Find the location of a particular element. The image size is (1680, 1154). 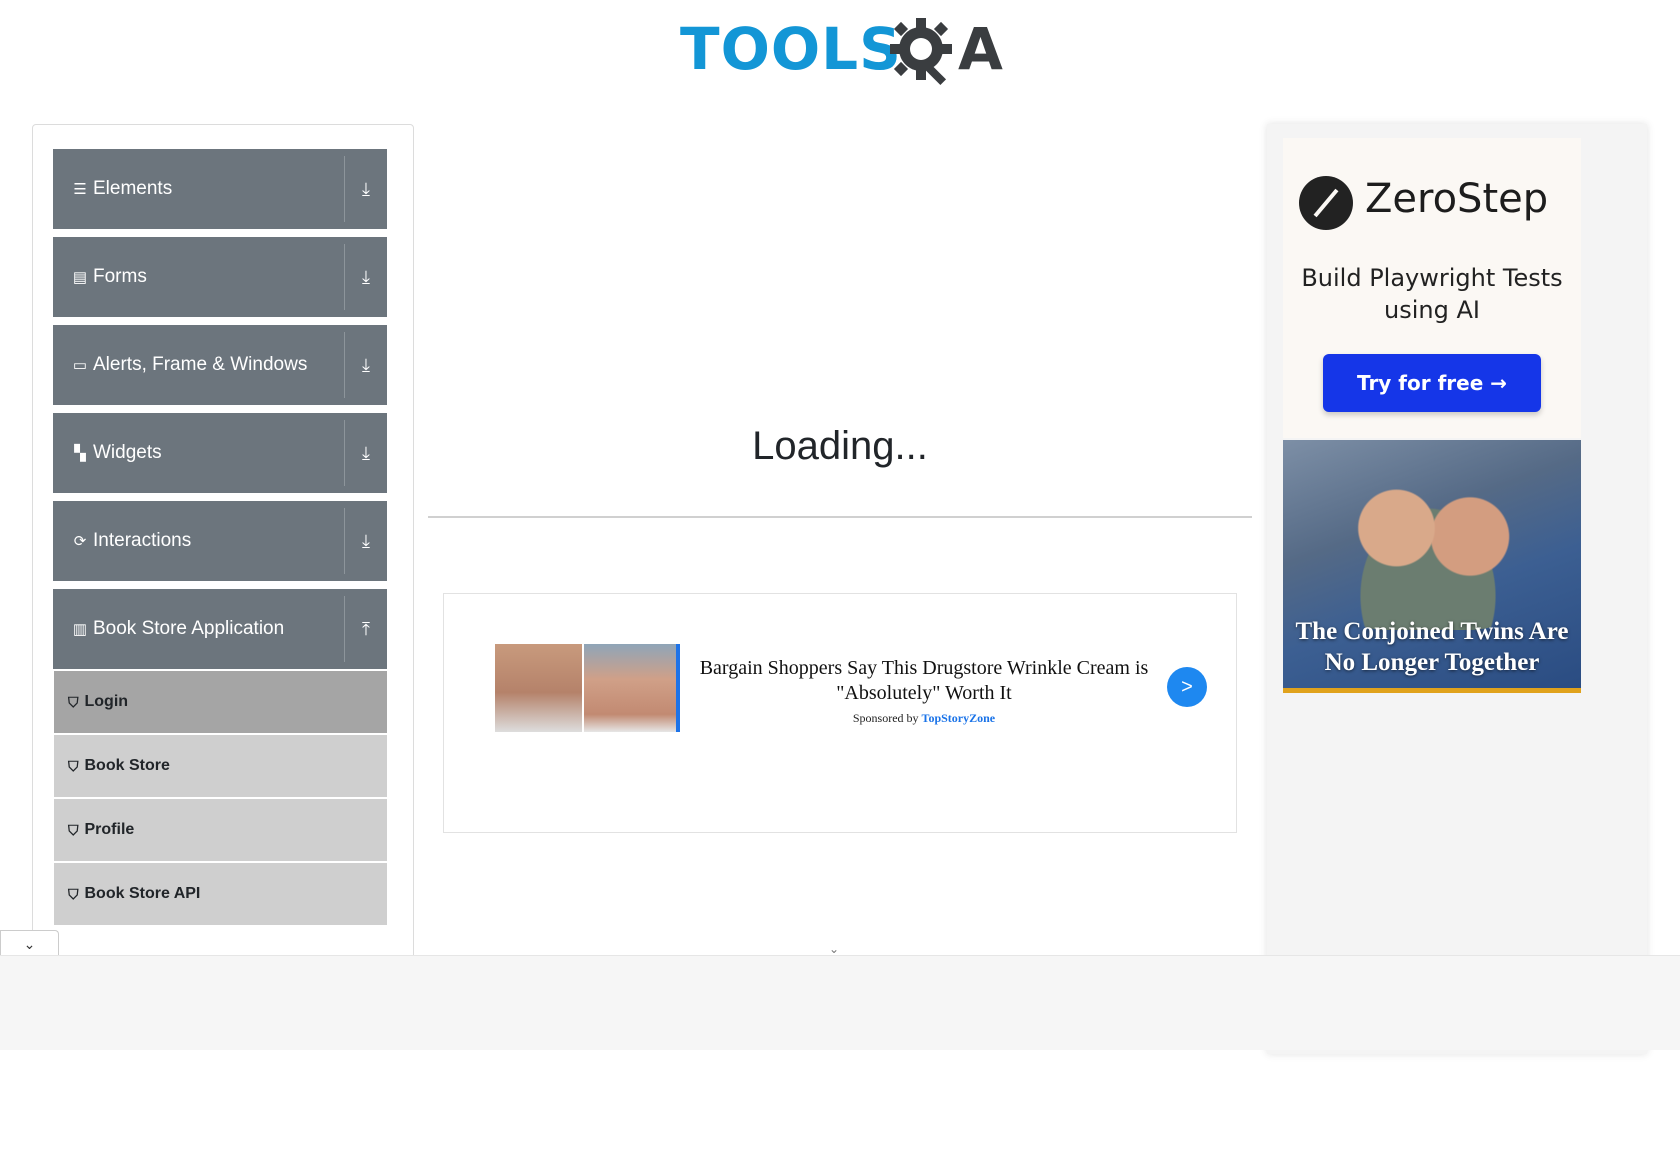

interactions-icon: ⟳ is located at coordinates (80, 541).